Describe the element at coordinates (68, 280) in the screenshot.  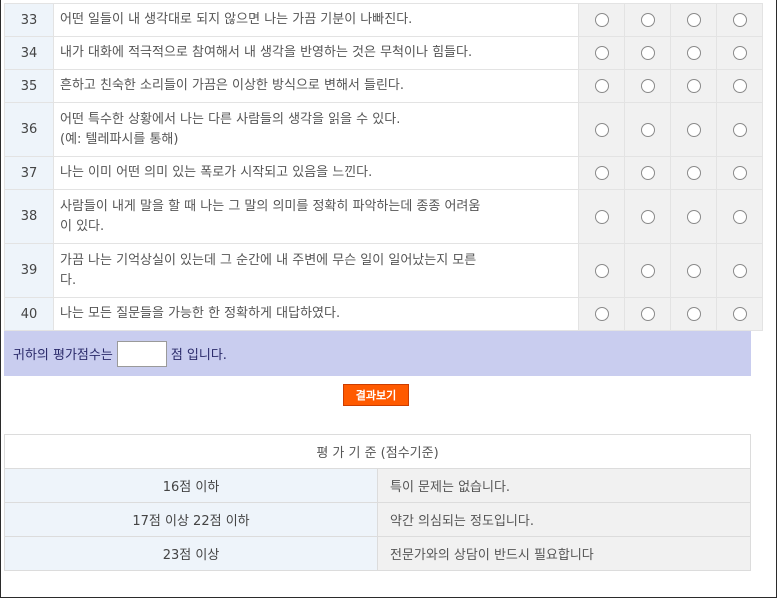
I see `question-text-line: 다.` at that location.